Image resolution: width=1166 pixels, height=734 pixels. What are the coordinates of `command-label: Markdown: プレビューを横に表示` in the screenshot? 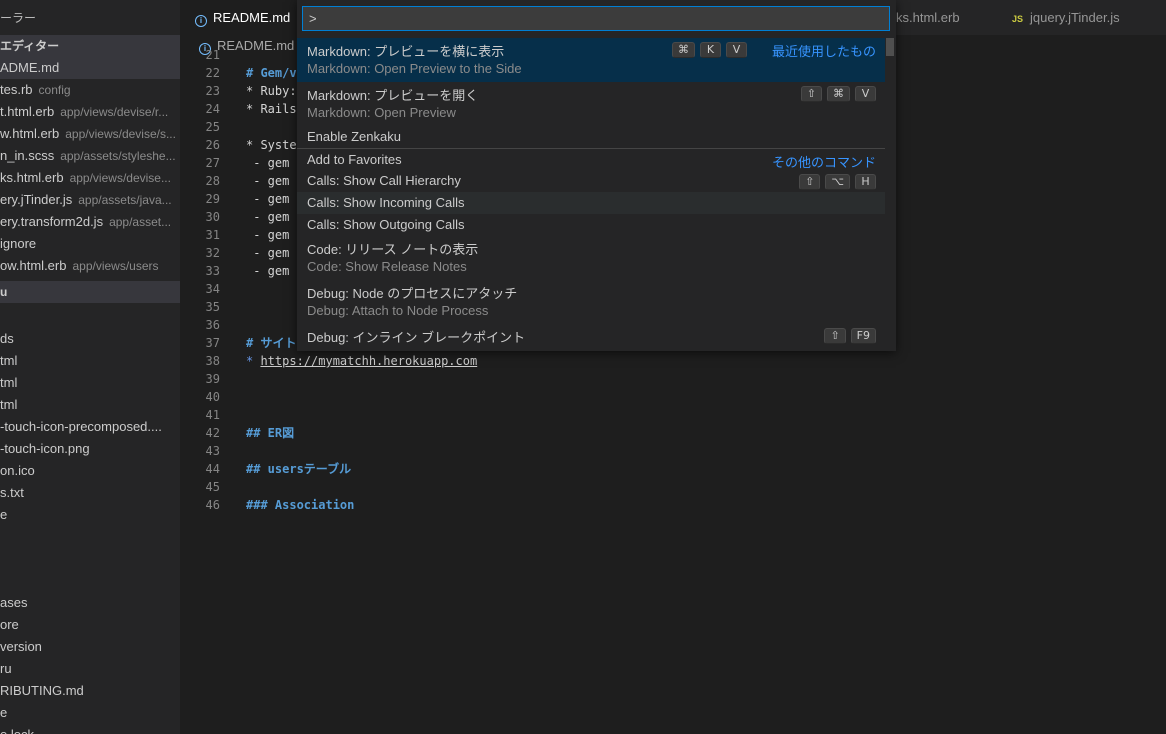 It's located at (406, 51).